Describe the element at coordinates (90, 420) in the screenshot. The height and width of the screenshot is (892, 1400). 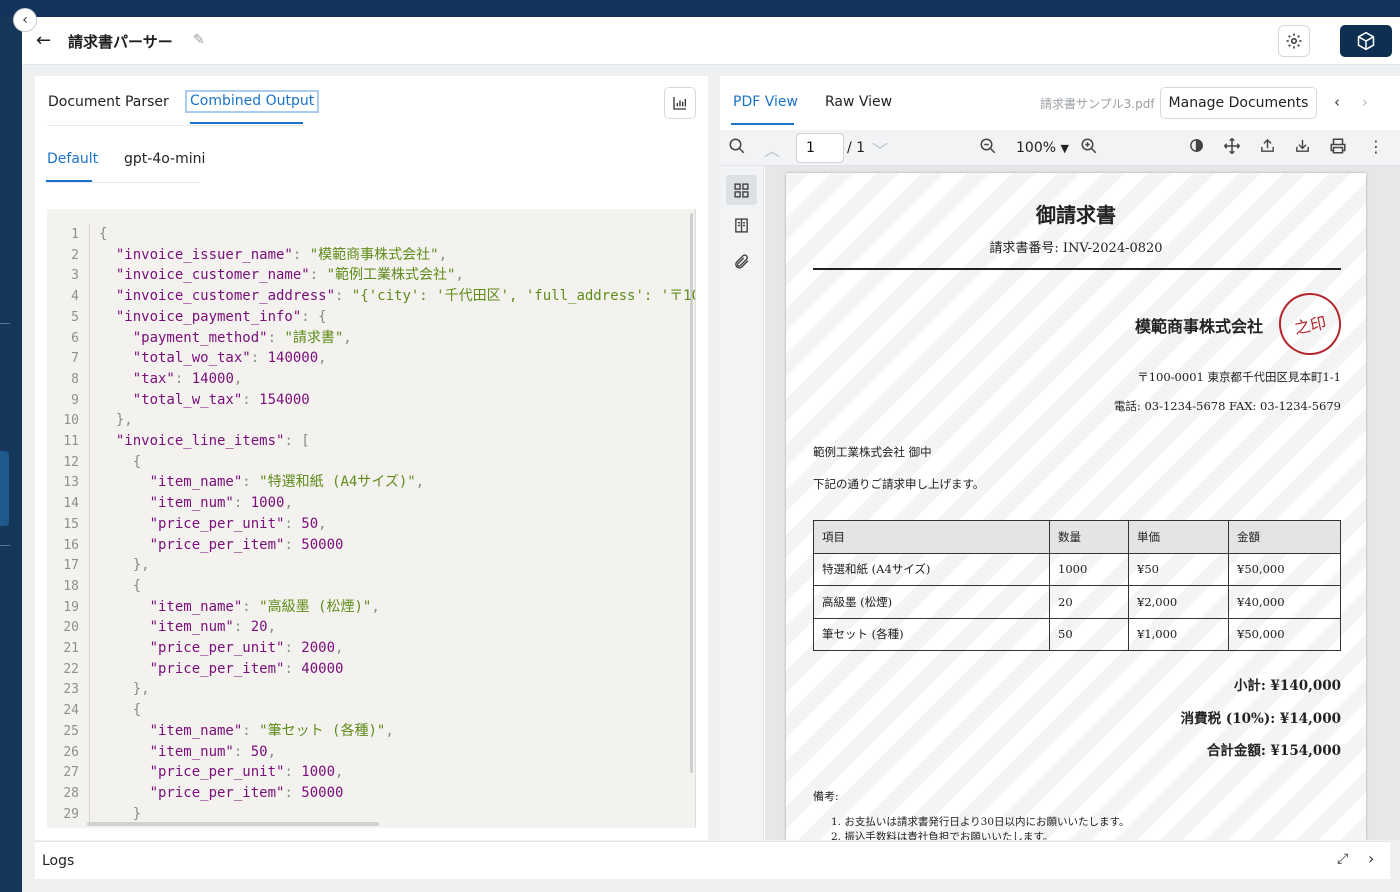
I see `code-line: 10 },` at that location.